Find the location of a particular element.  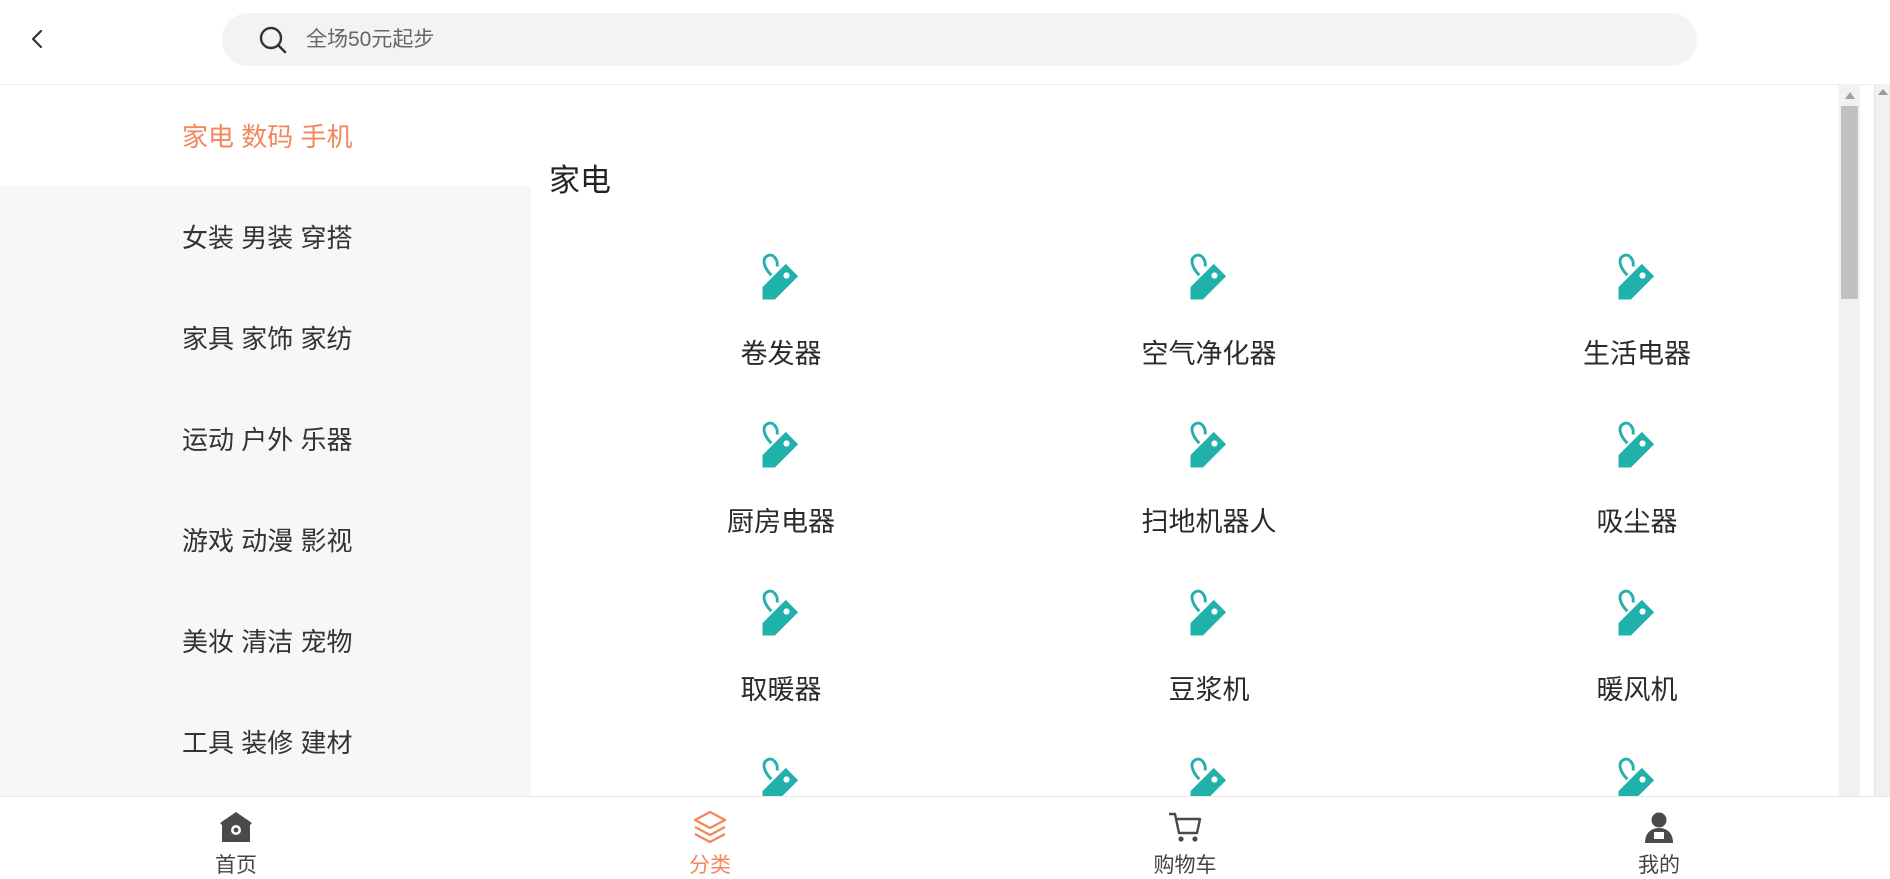

sidebar-item-label: 游戏 动漫 影视 is located at coordinates (267, 541).